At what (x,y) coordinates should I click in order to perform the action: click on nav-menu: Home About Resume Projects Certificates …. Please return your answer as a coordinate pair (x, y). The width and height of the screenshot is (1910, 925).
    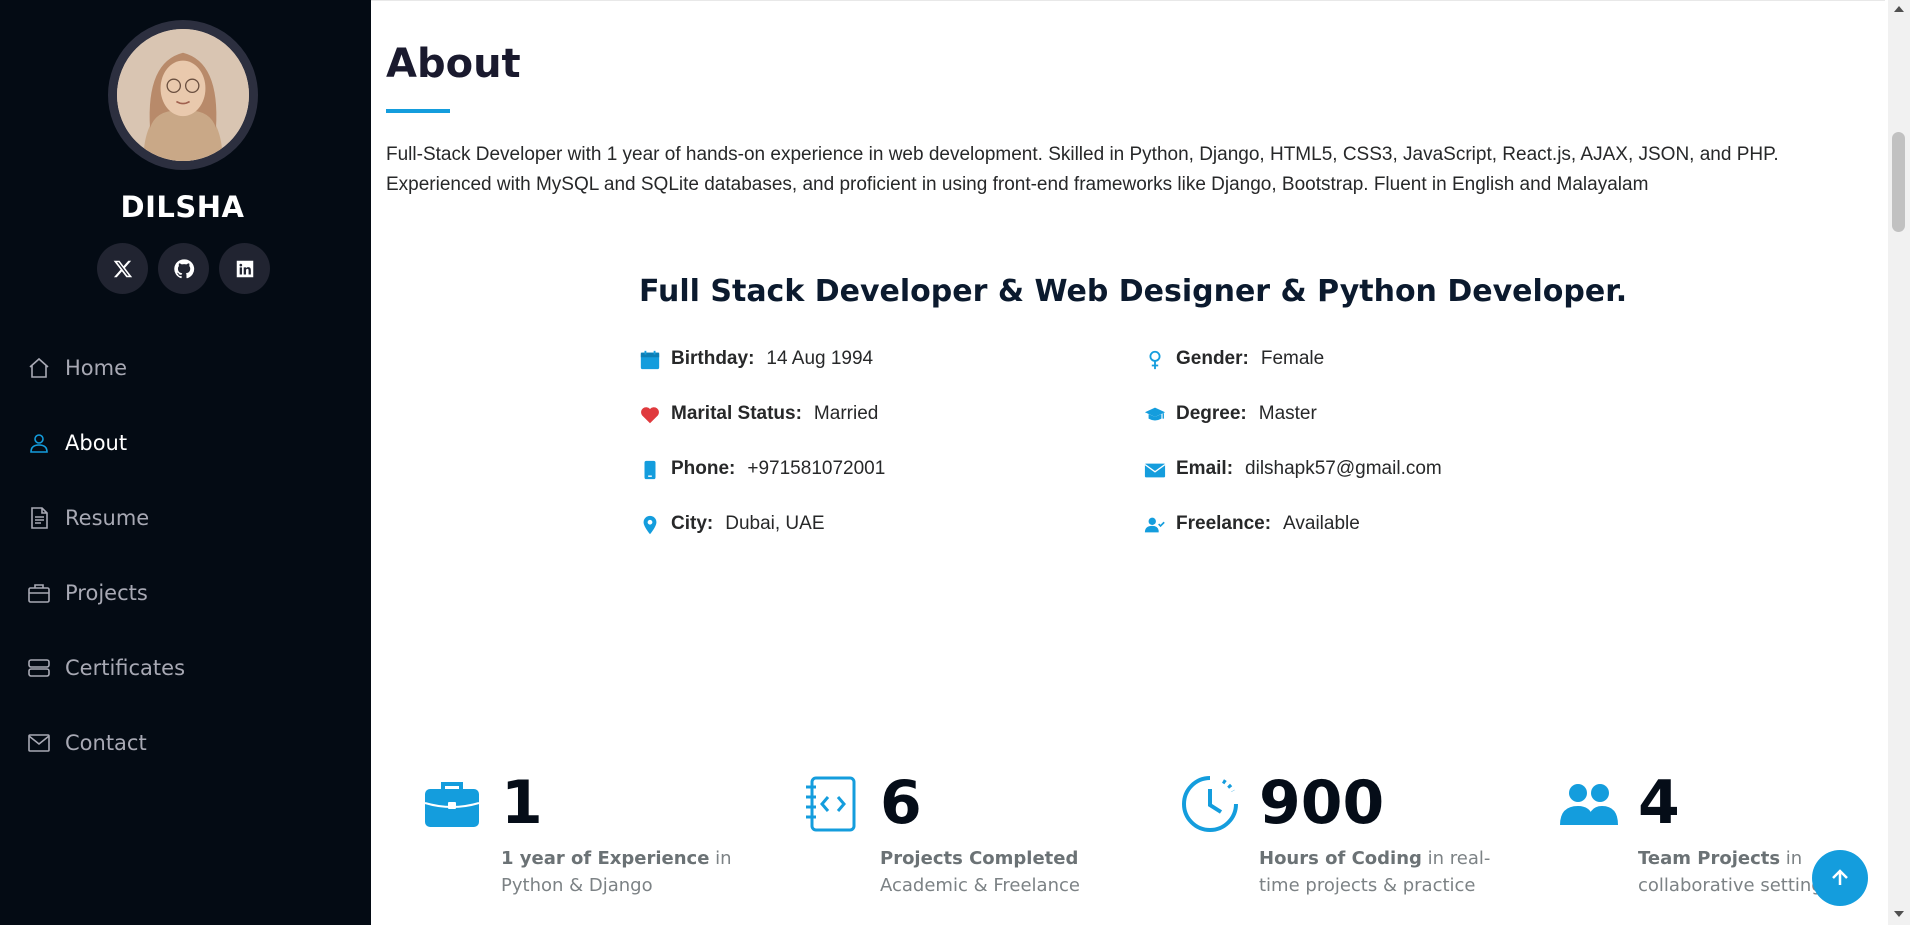
    Looking at the image, I should click on (185, 555).